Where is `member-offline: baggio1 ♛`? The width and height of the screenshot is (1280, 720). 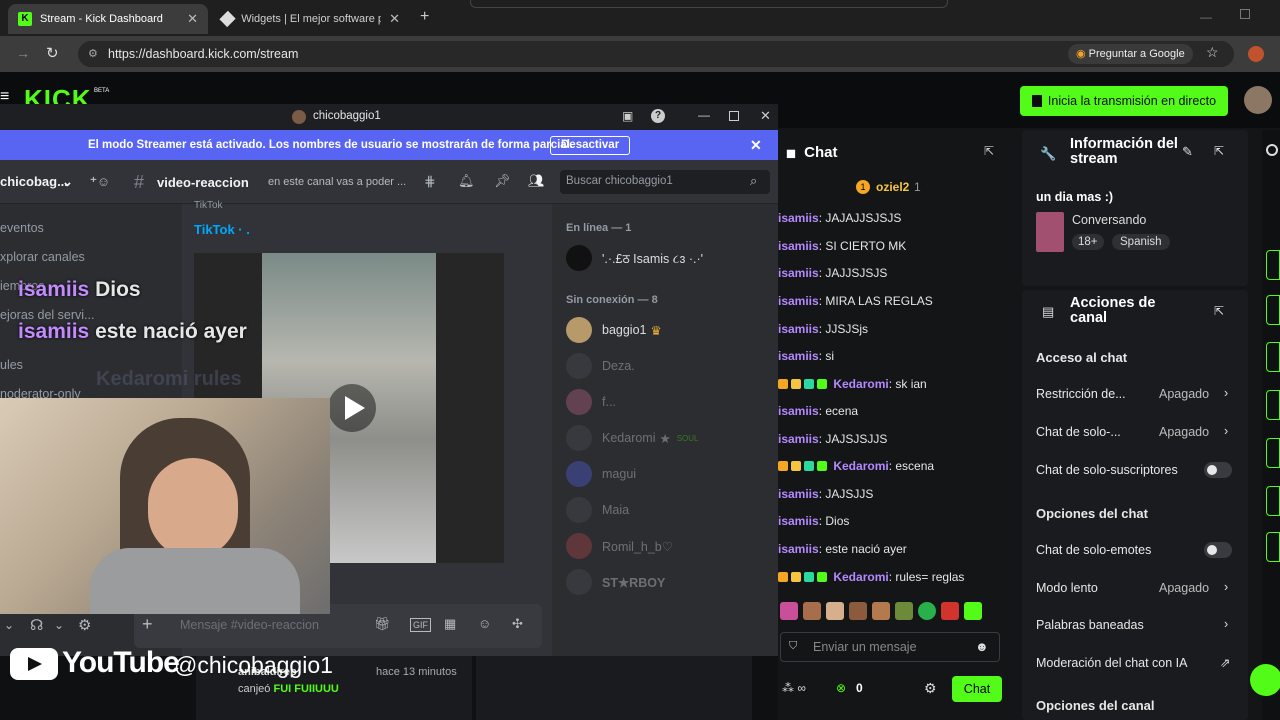 member-offline: baggio1 ♛ is located at coordinates (614, 330).